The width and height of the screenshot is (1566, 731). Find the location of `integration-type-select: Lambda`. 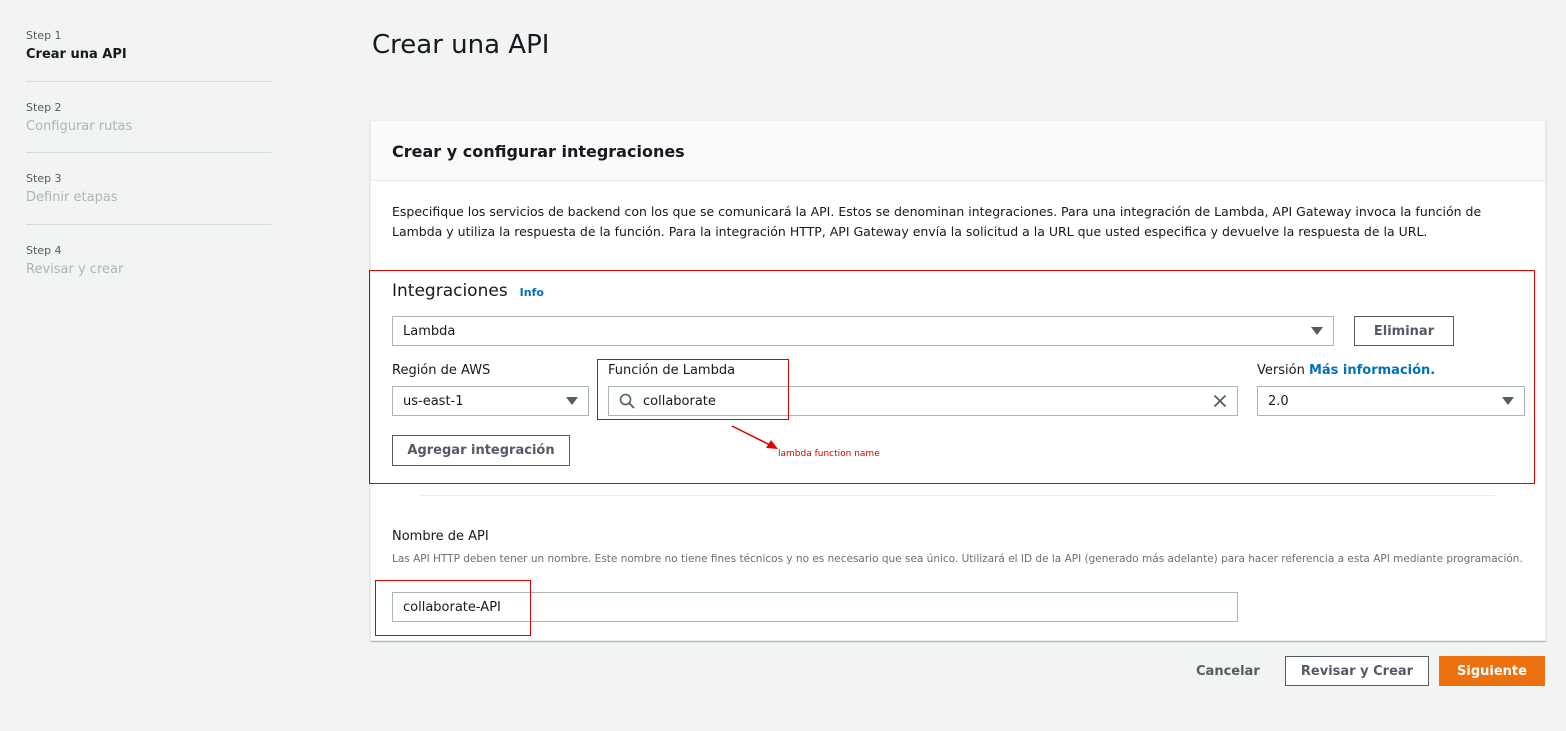

integration-type-select: Lambda is located at coordinates (863, 331).